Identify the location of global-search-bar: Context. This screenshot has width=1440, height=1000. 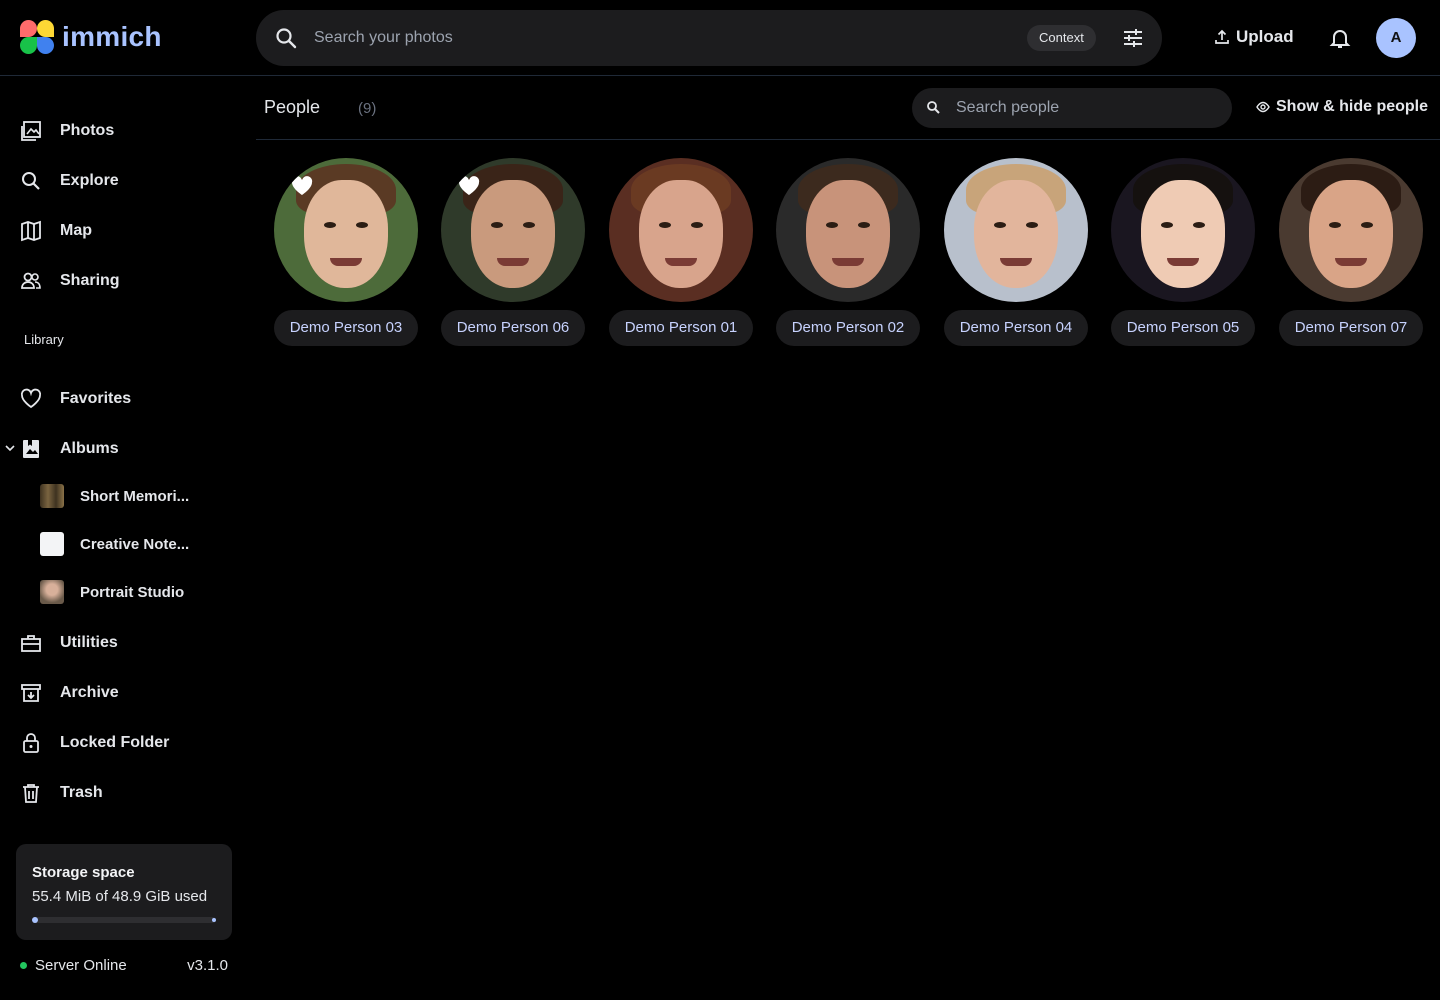
(709, 38).